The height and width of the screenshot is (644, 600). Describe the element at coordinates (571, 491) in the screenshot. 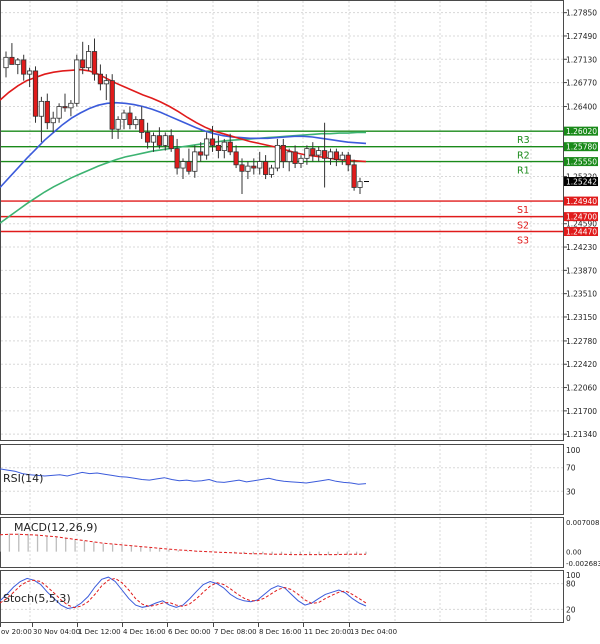

I see `rsi-tick-label: 30` at that location.